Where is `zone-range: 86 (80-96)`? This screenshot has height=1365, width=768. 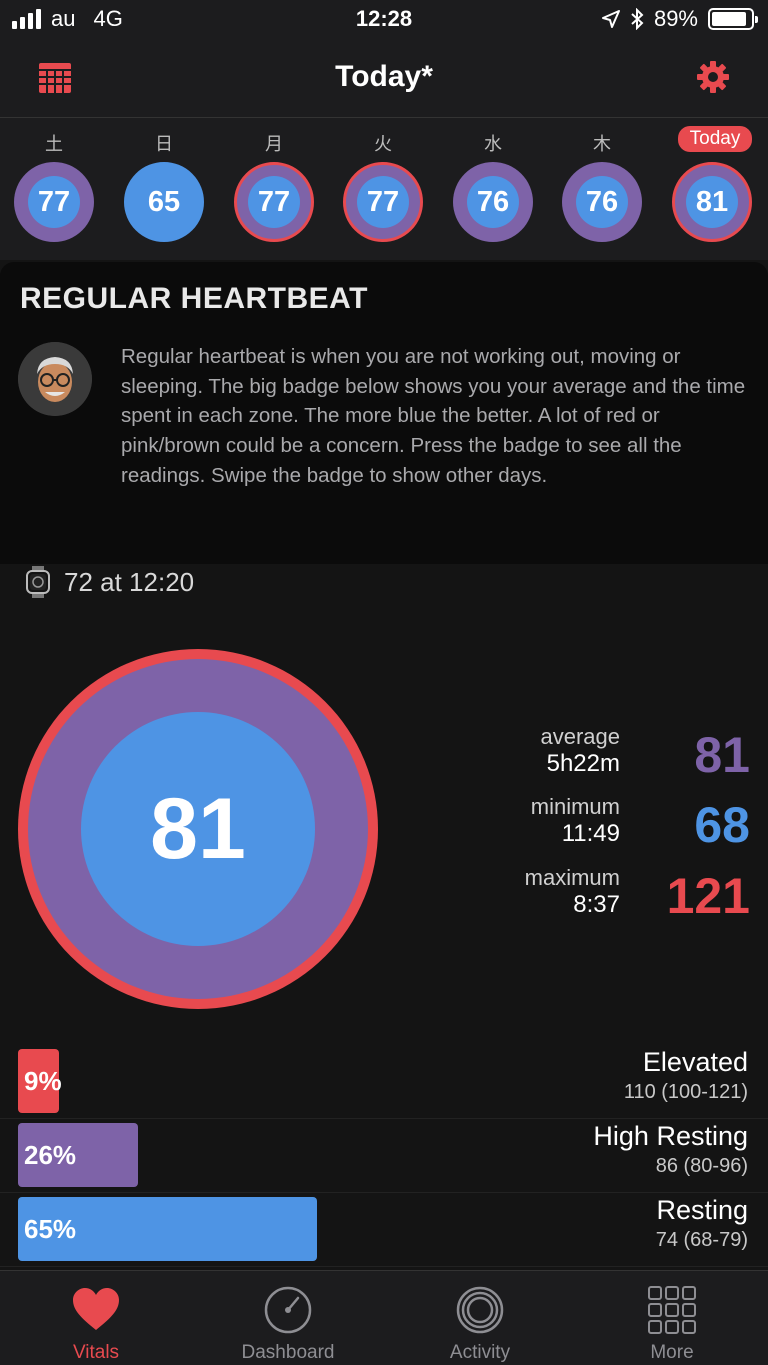
zone-range: 86 (80-96) is located at coordinates (701, 1166).